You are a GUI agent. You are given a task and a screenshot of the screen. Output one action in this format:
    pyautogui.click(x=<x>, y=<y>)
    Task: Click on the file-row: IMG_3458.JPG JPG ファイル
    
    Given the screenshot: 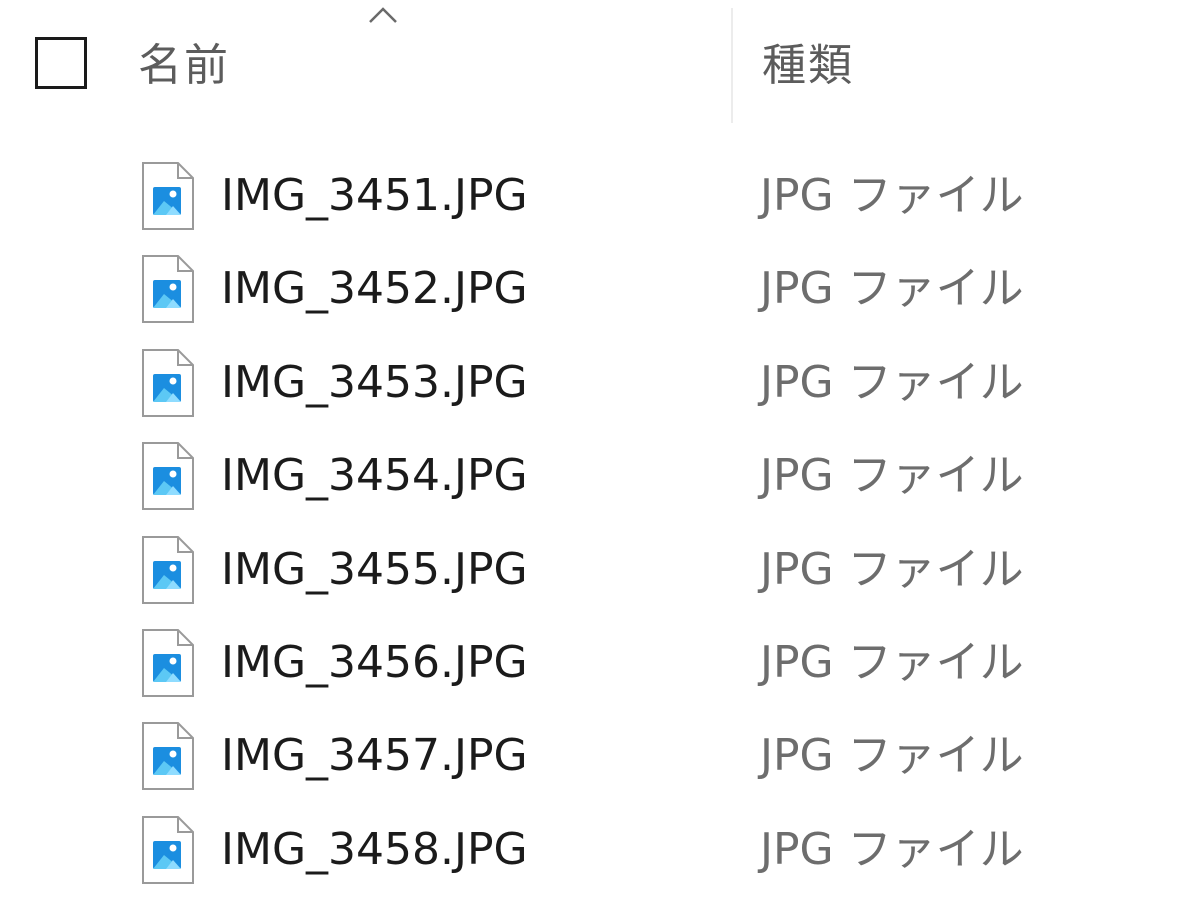 What is the action you would take?
    pyautogui.click(x=600, y=850)
    